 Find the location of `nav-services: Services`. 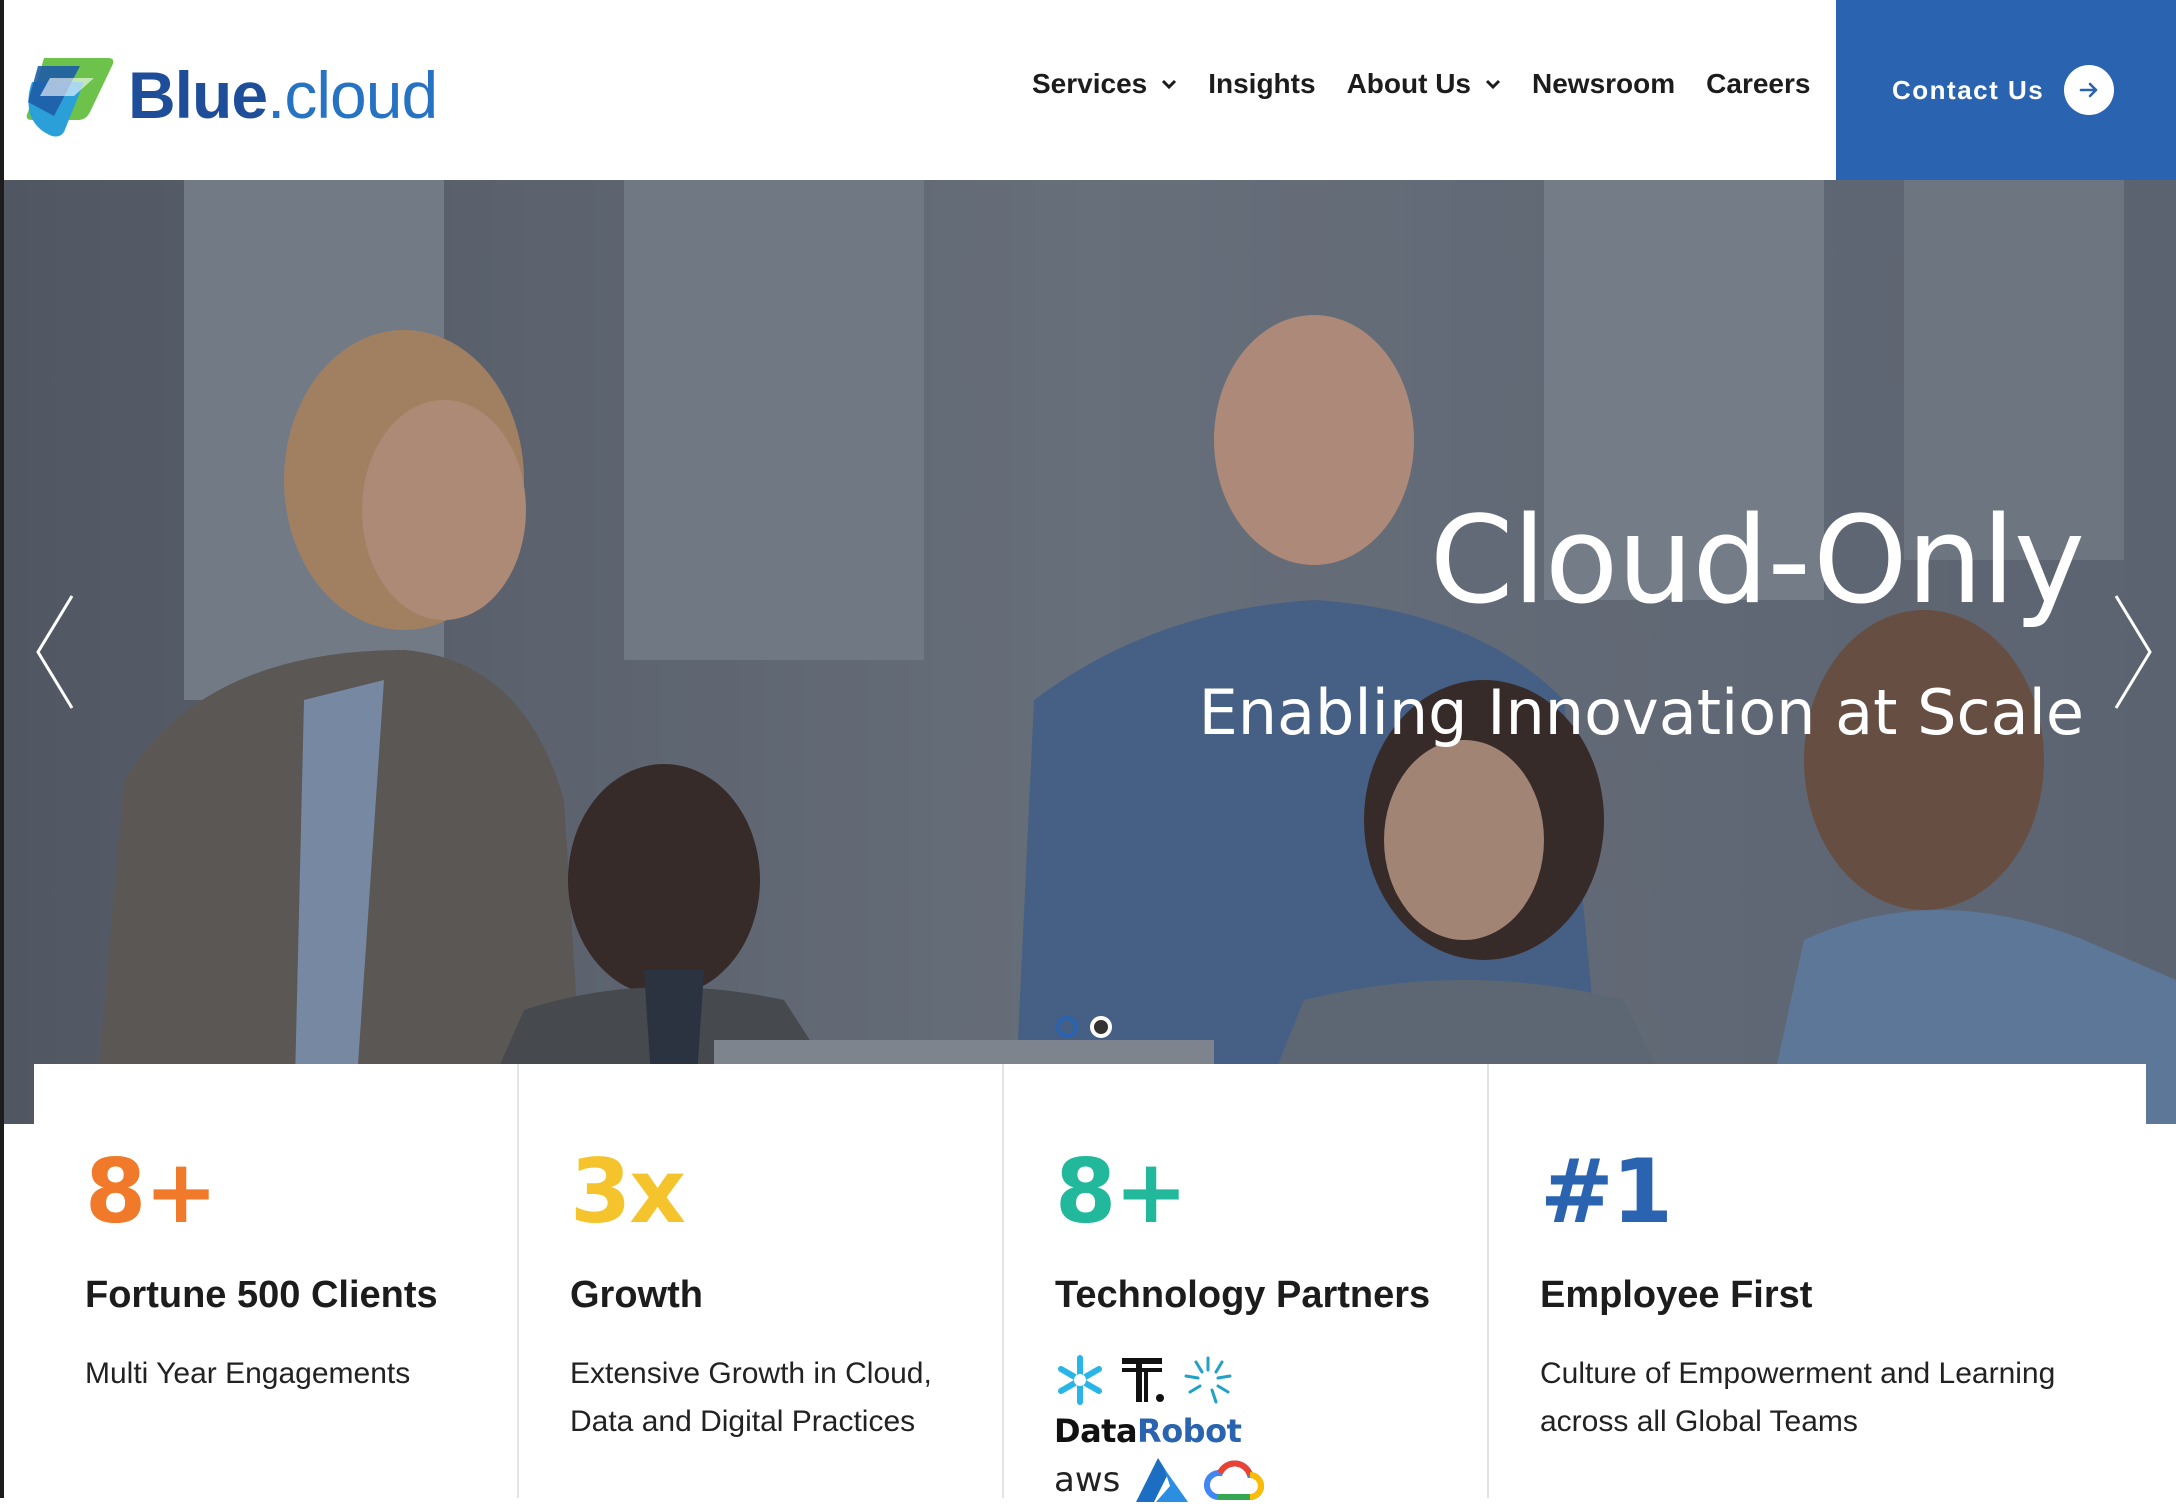

nav-services: Services is located at coordinates (1104, 84).